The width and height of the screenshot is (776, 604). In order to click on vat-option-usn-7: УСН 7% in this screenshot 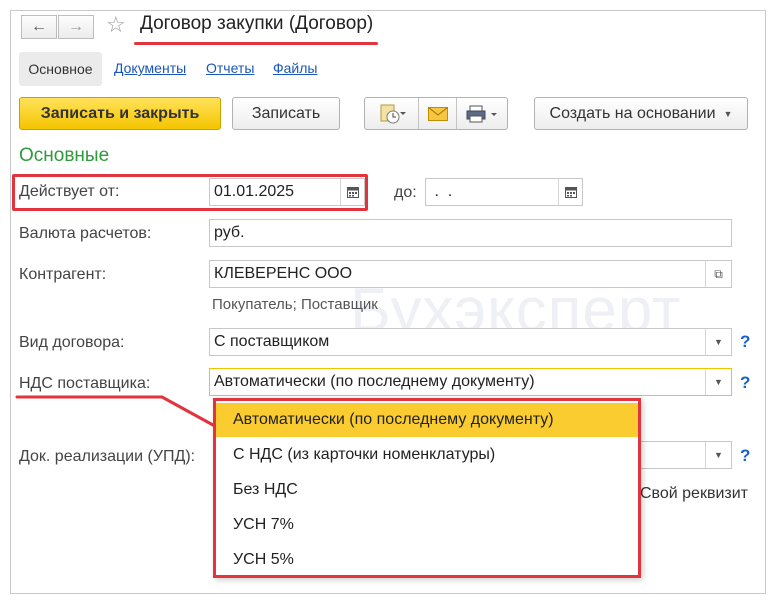, I will do `click(427, 525)`.